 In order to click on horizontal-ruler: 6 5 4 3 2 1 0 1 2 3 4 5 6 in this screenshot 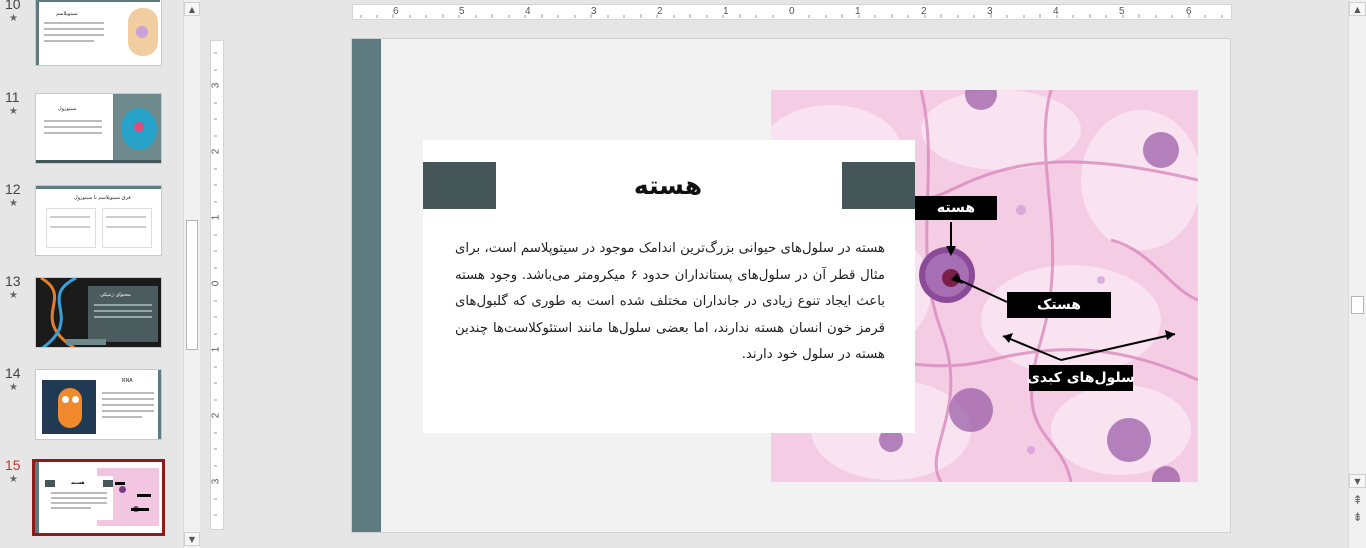, I will do `click(792, 12)`.